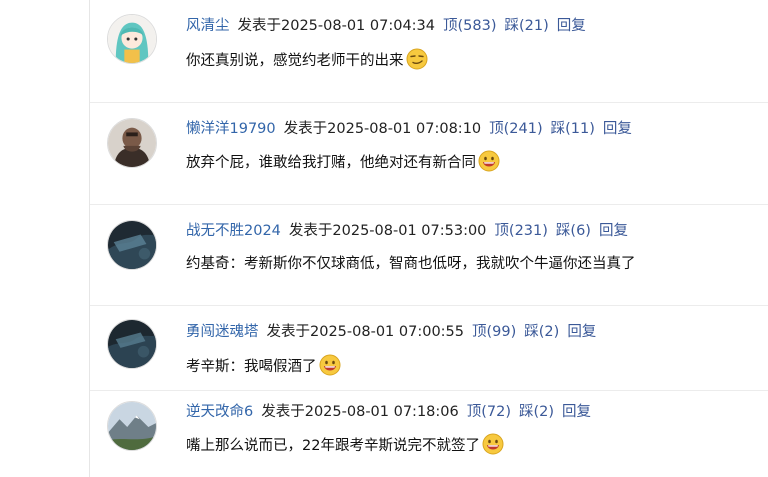 The image size is (768, 477). Describe the element at coordinates (358, 26) in the screenshot. I see `post-time: 2025-08-01 07:04:34` at that location.